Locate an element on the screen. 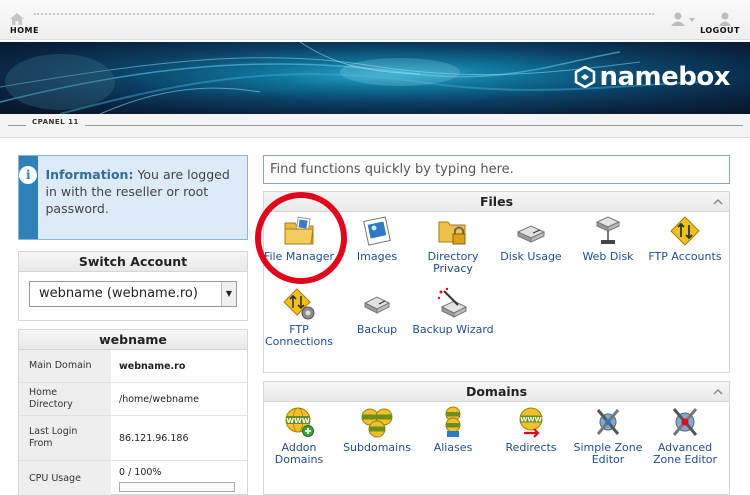 This screenshot has width=750, height=495. user-icon is located at coordinates (684, 20).